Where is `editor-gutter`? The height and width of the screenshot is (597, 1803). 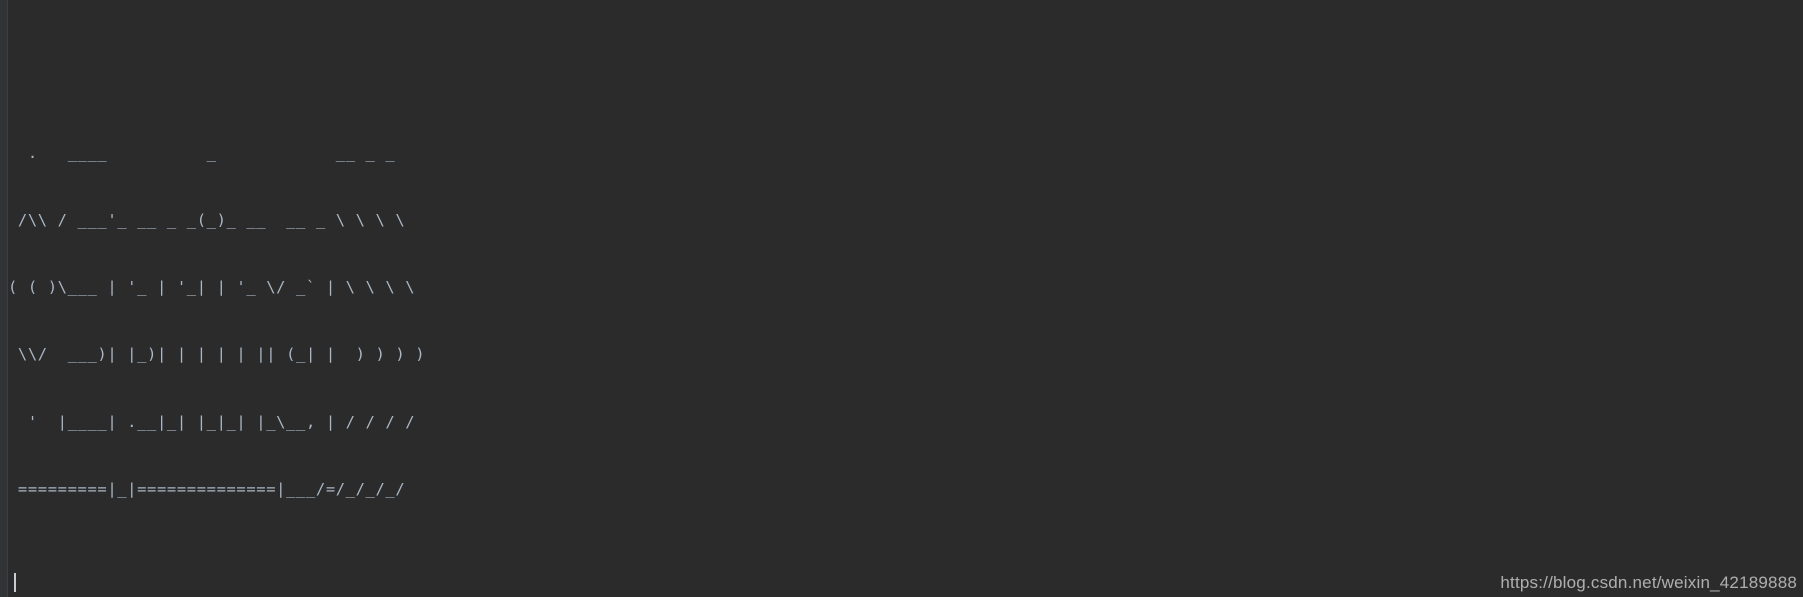
editor-gutter is located at coordinates (4, 298).